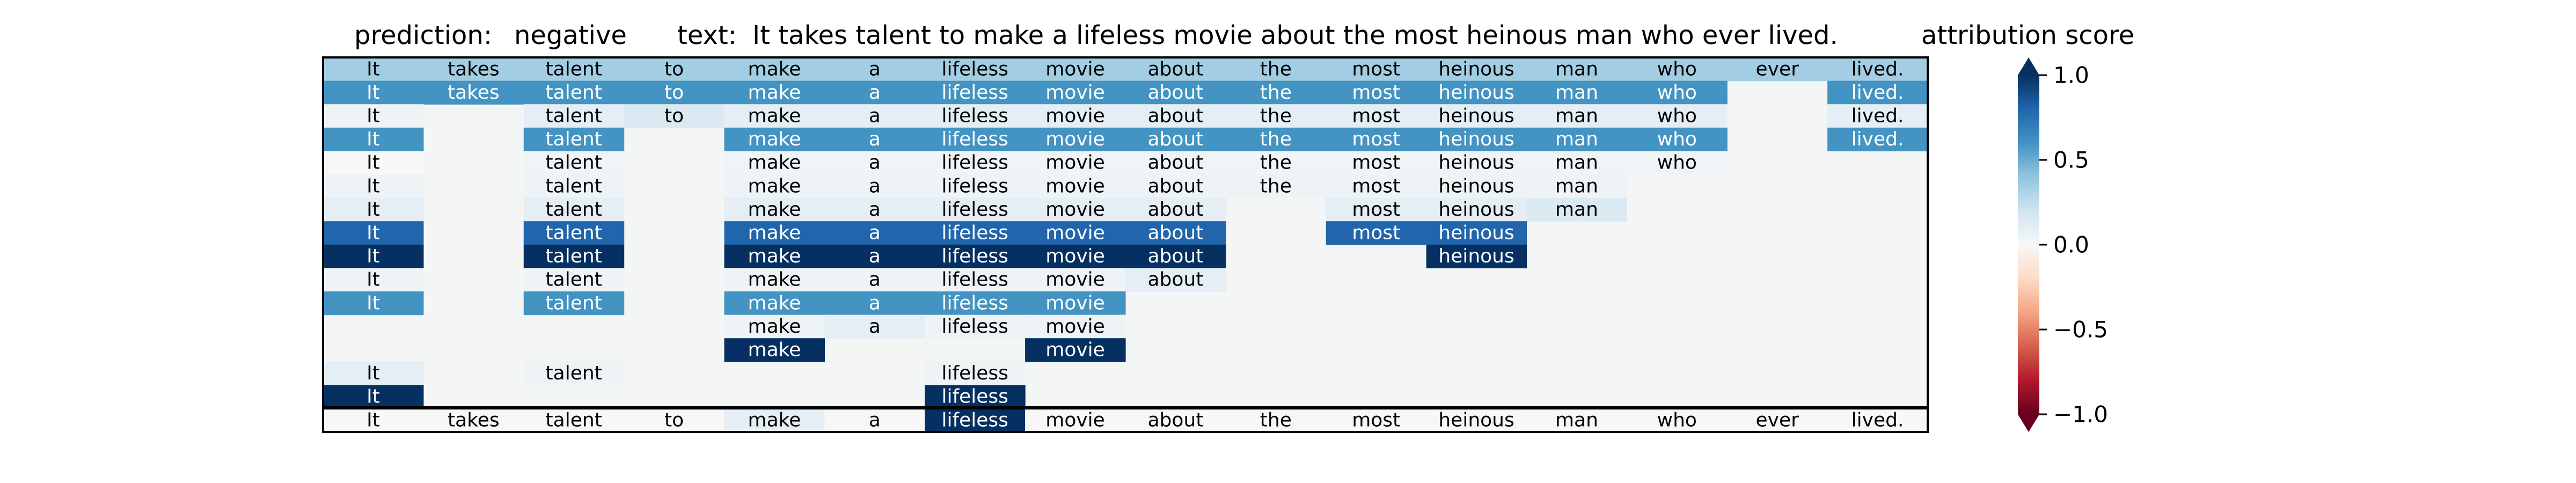 The width and height of the screenshot is (2576, 483). I want to click on prediction-label: prediction:, so click(423, 35).